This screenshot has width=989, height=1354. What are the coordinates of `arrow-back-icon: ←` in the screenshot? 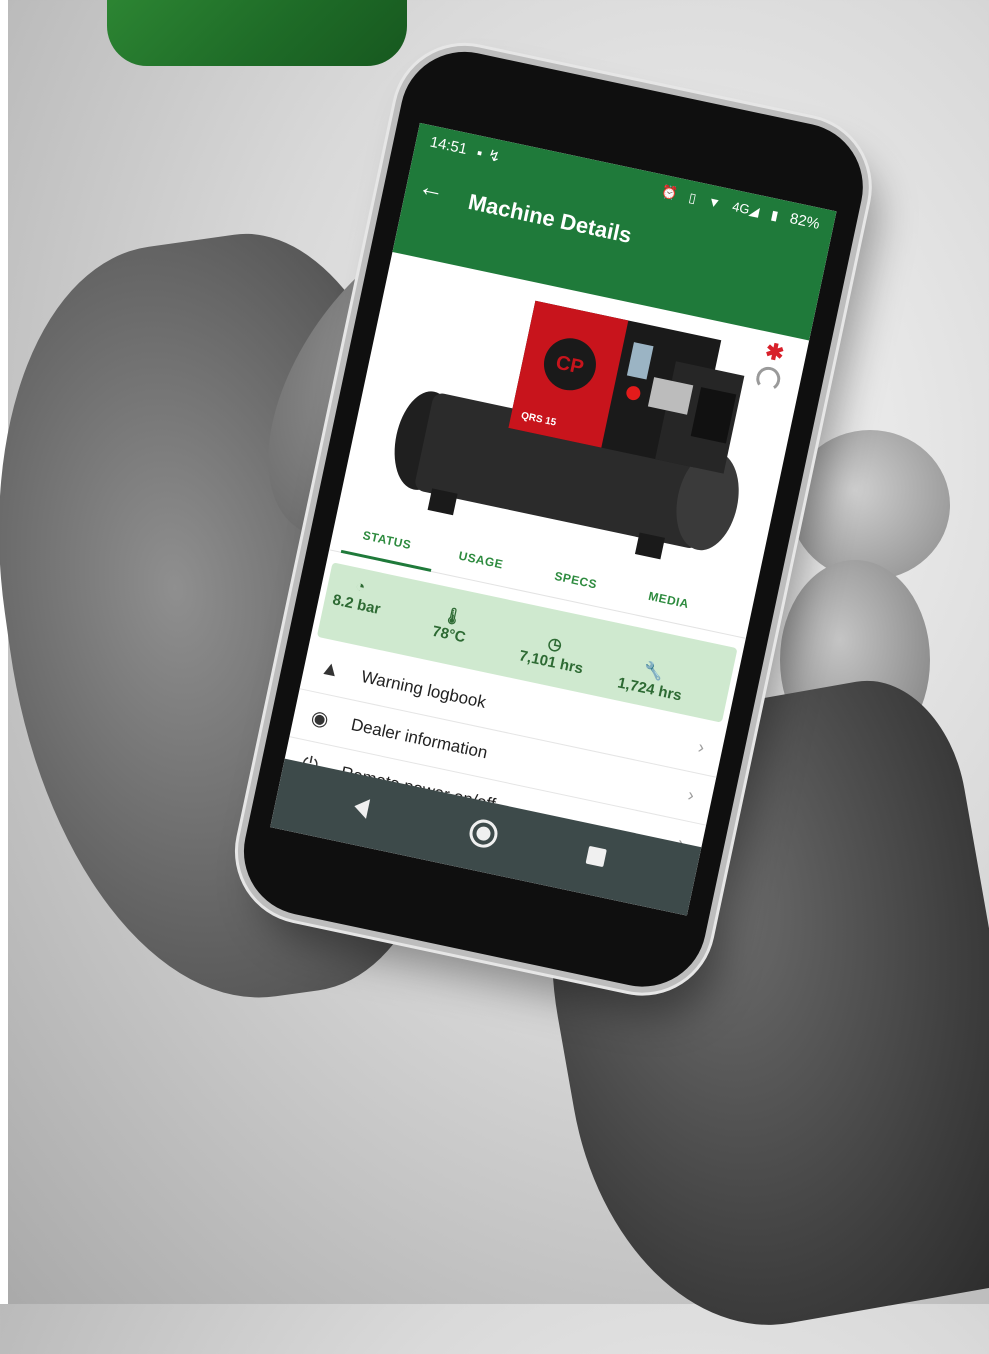 It's located at (432, 188).